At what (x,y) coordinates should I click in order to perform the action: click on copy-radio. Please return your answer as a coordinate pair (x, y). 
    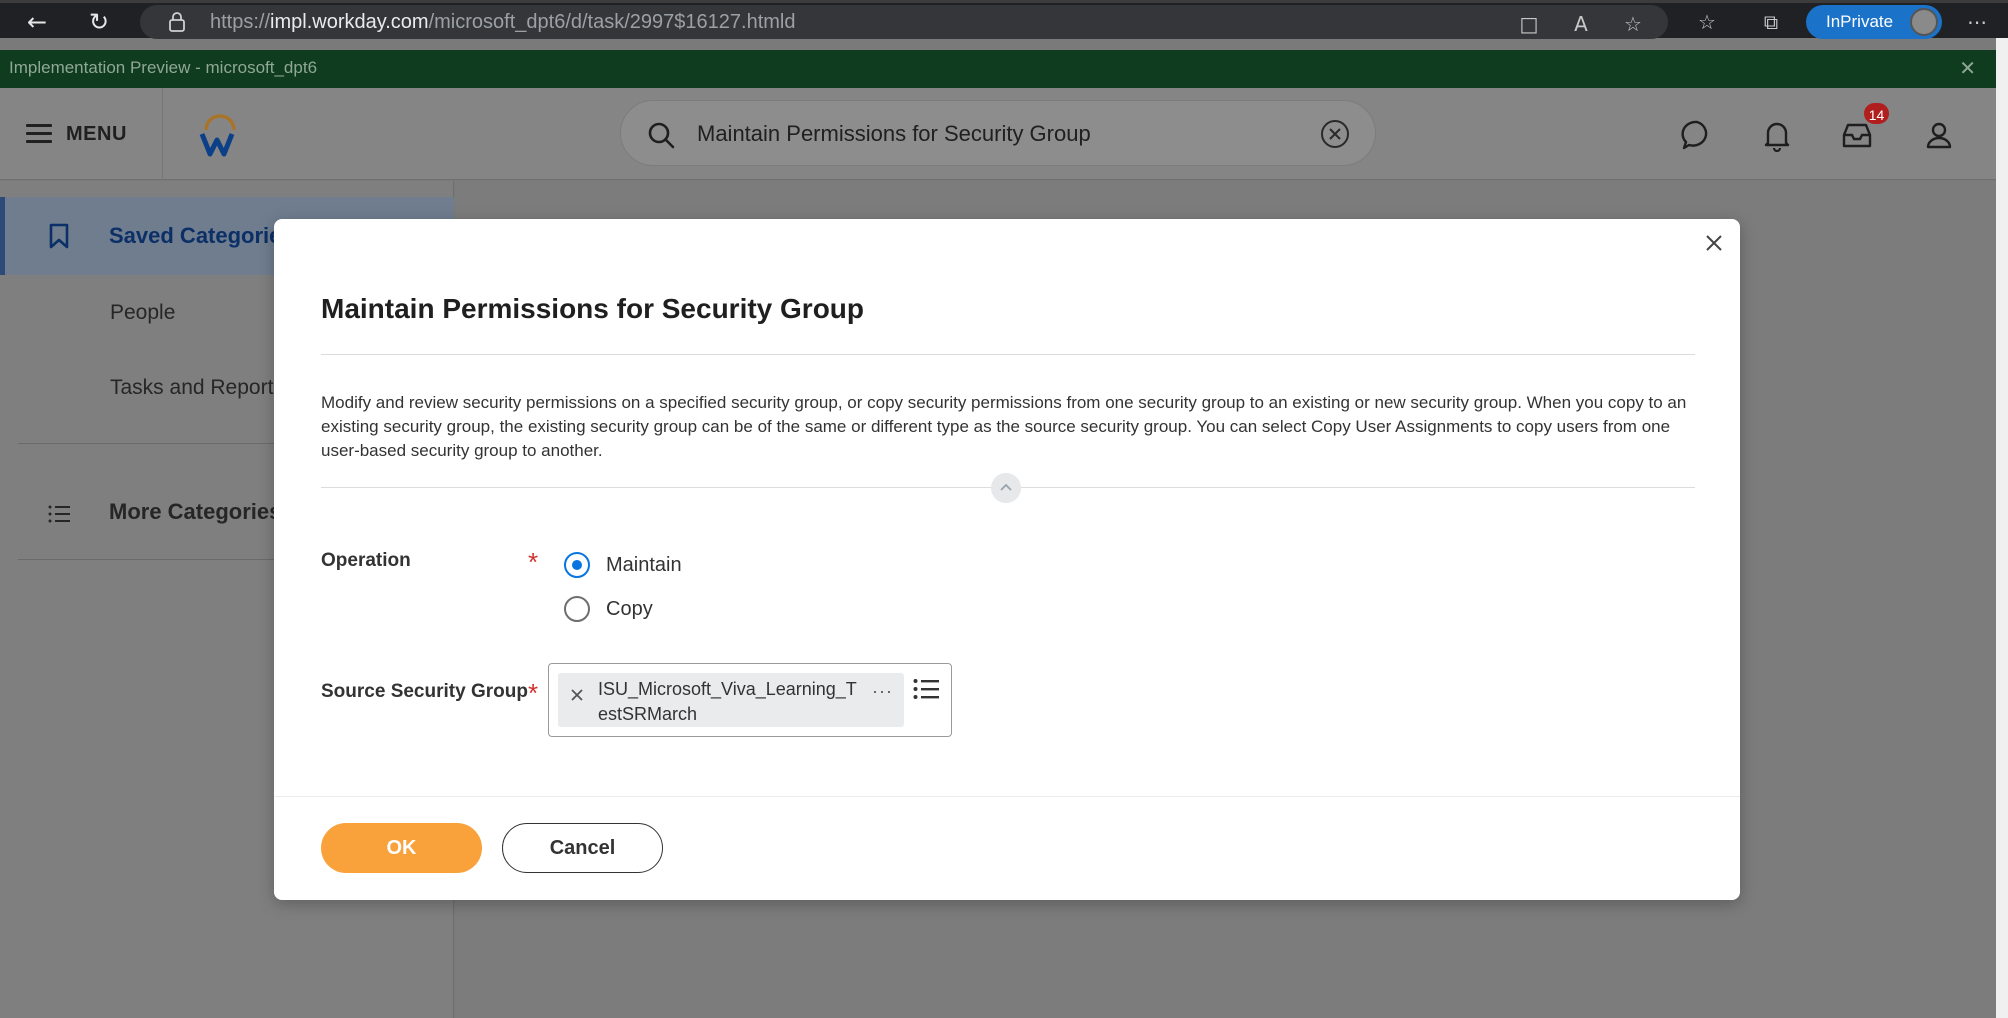
    Looking at the image, I should click on (577, 609).